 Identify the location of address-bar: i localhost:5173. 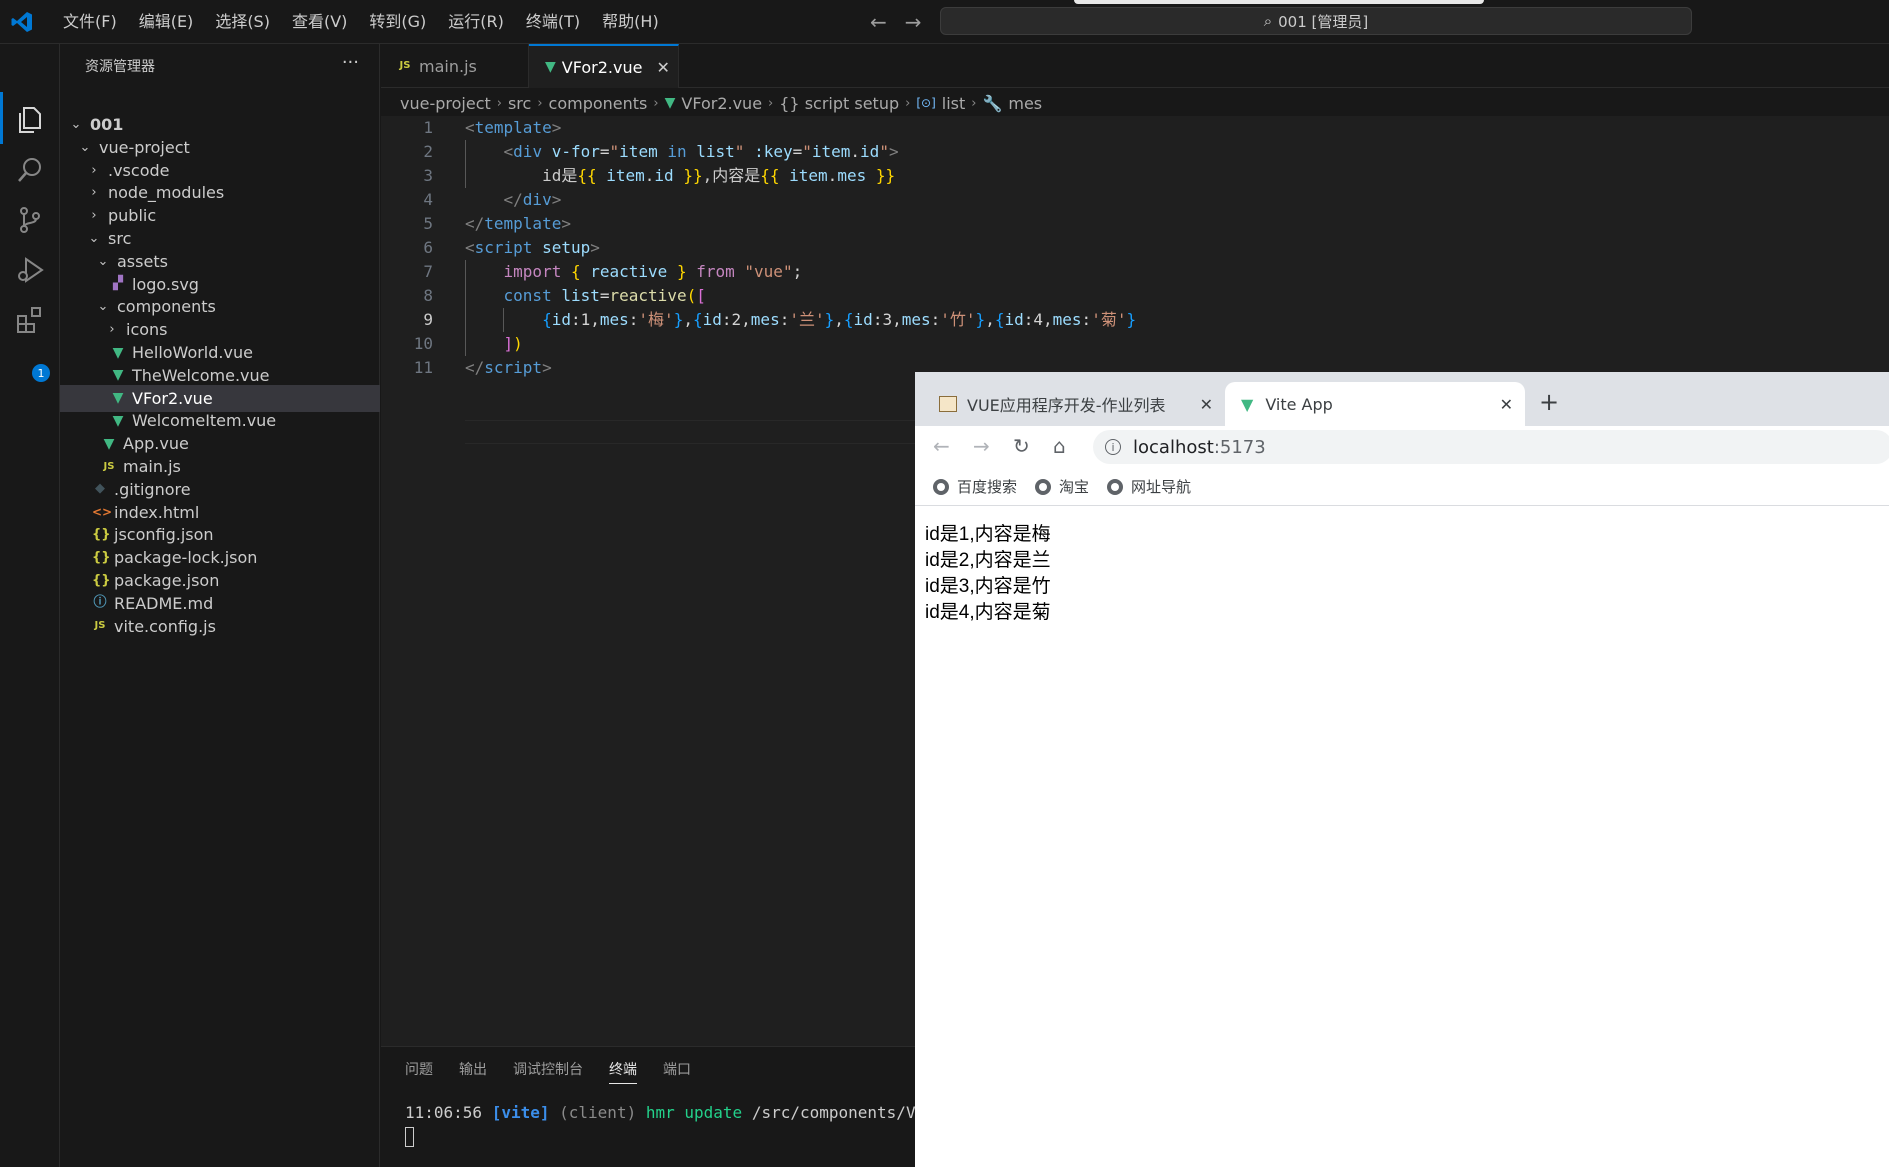
(1491, 447).